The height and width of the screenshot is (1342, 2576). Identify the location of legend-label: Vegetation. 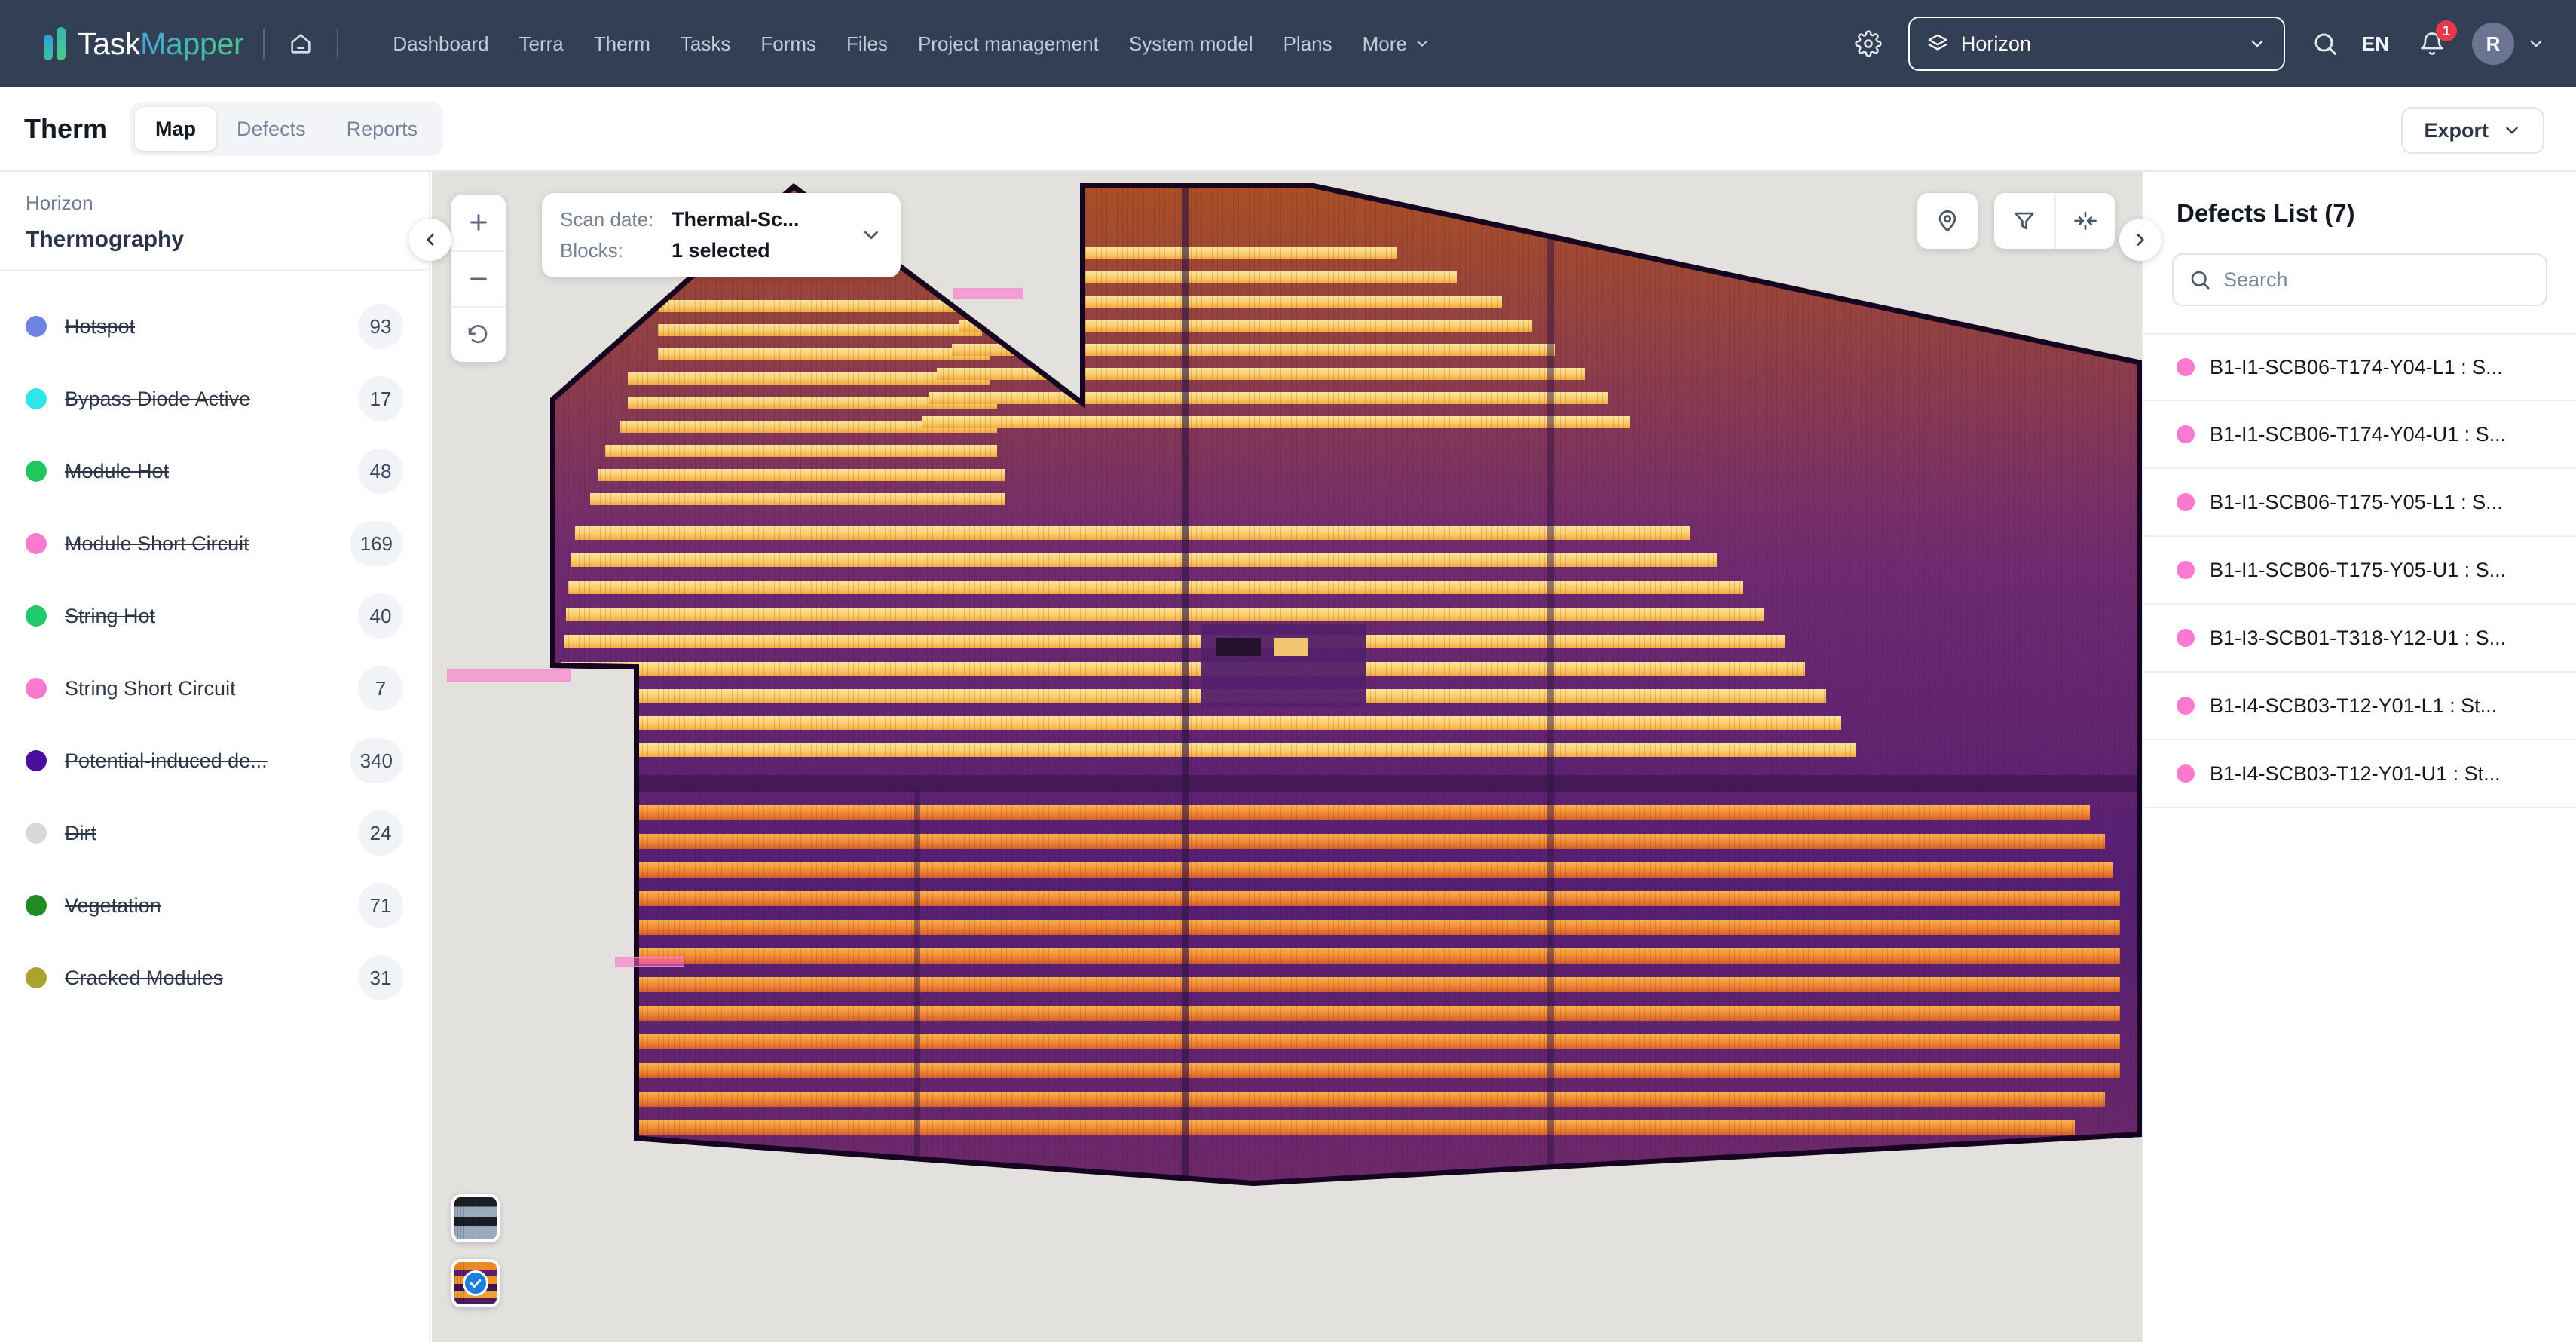
(113, 905).